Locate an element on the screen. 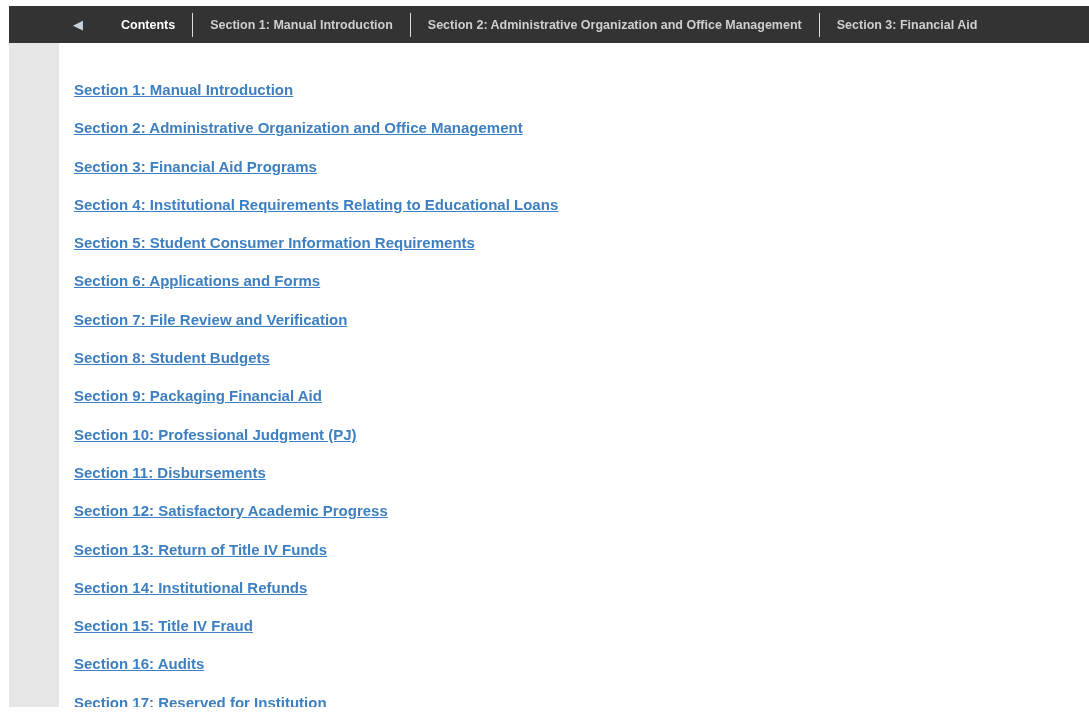 The width and height of the screenshot is (1089, 713). section-link: Section 1: Manual Introduction is located at coordinates (184, 90).